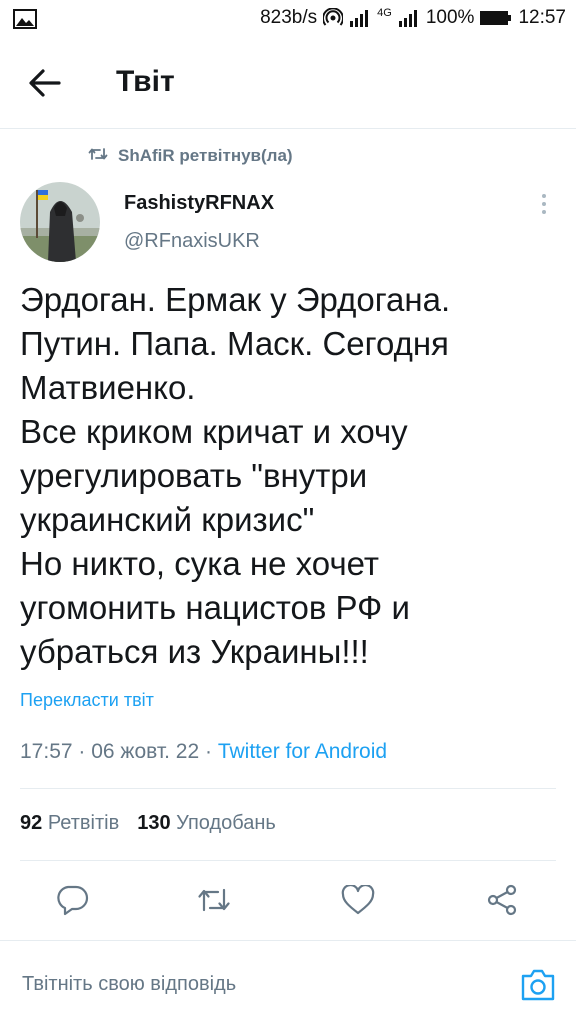 The image size is (576, 1025). I want to click on retweet-small-icon, so click(98, 156).